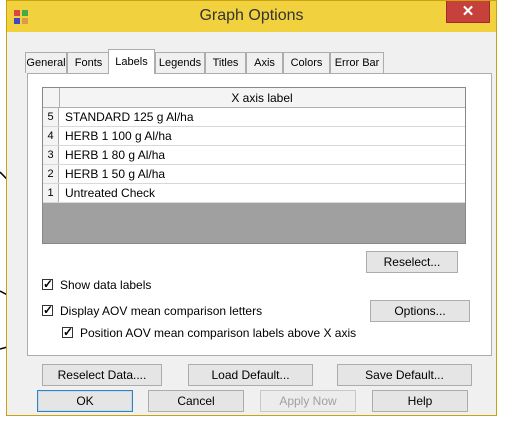 The image size is (505, 427). Describe the element at coordinates (51, 97) in the screenshot. I see `grid-corner-cell` at that location.